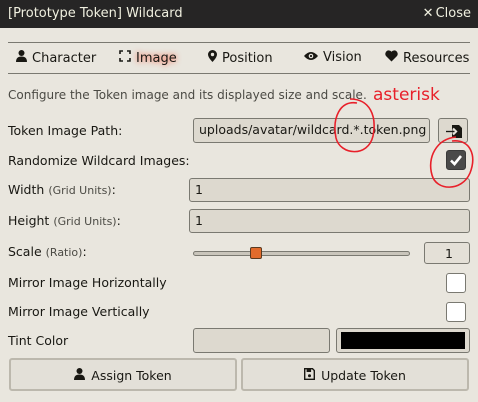 The width and height of the screenshot is (478, 402). I want to click on close-icon: ✕, so click(428, 13).